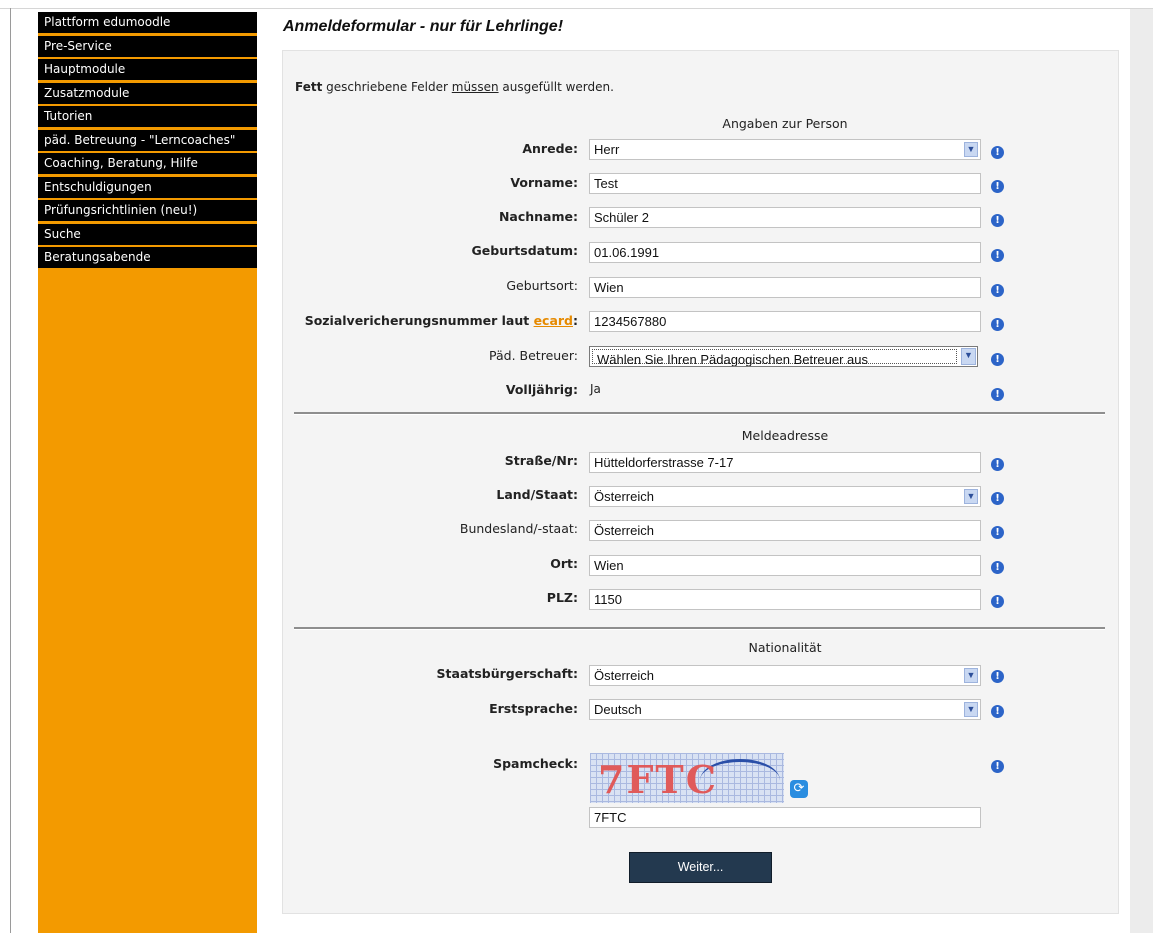 This screenshot has width=1153, height=933. Describe the element at coordinates (544, 182) in the screenshot. I see `vorname-label: Vorname:` at that location.